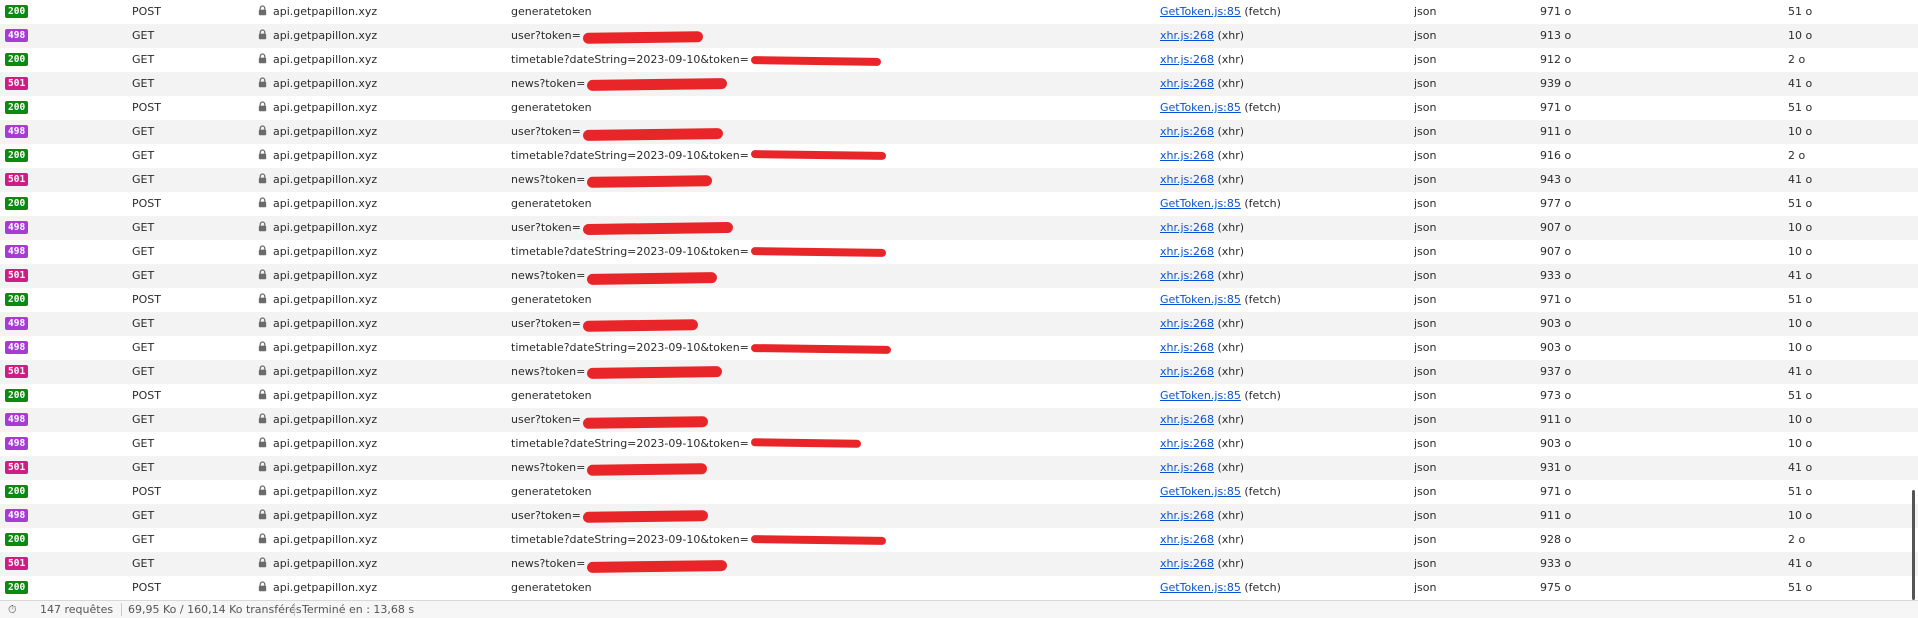  Describe the element at coordinates (1262, 203) in the screenshot. I see `initiator-kind: (fetch)` at that location.